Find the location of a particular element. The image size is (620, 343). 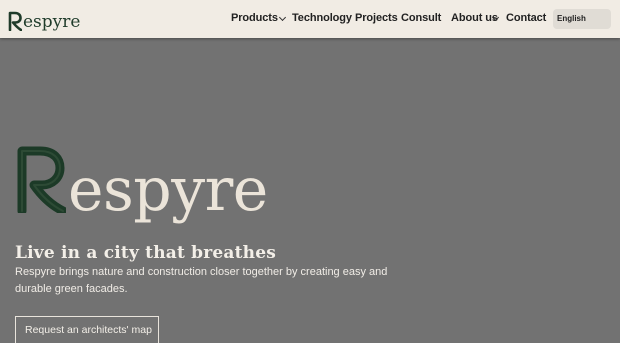

nav-consult: Consult is located at coordinates (421, 18).